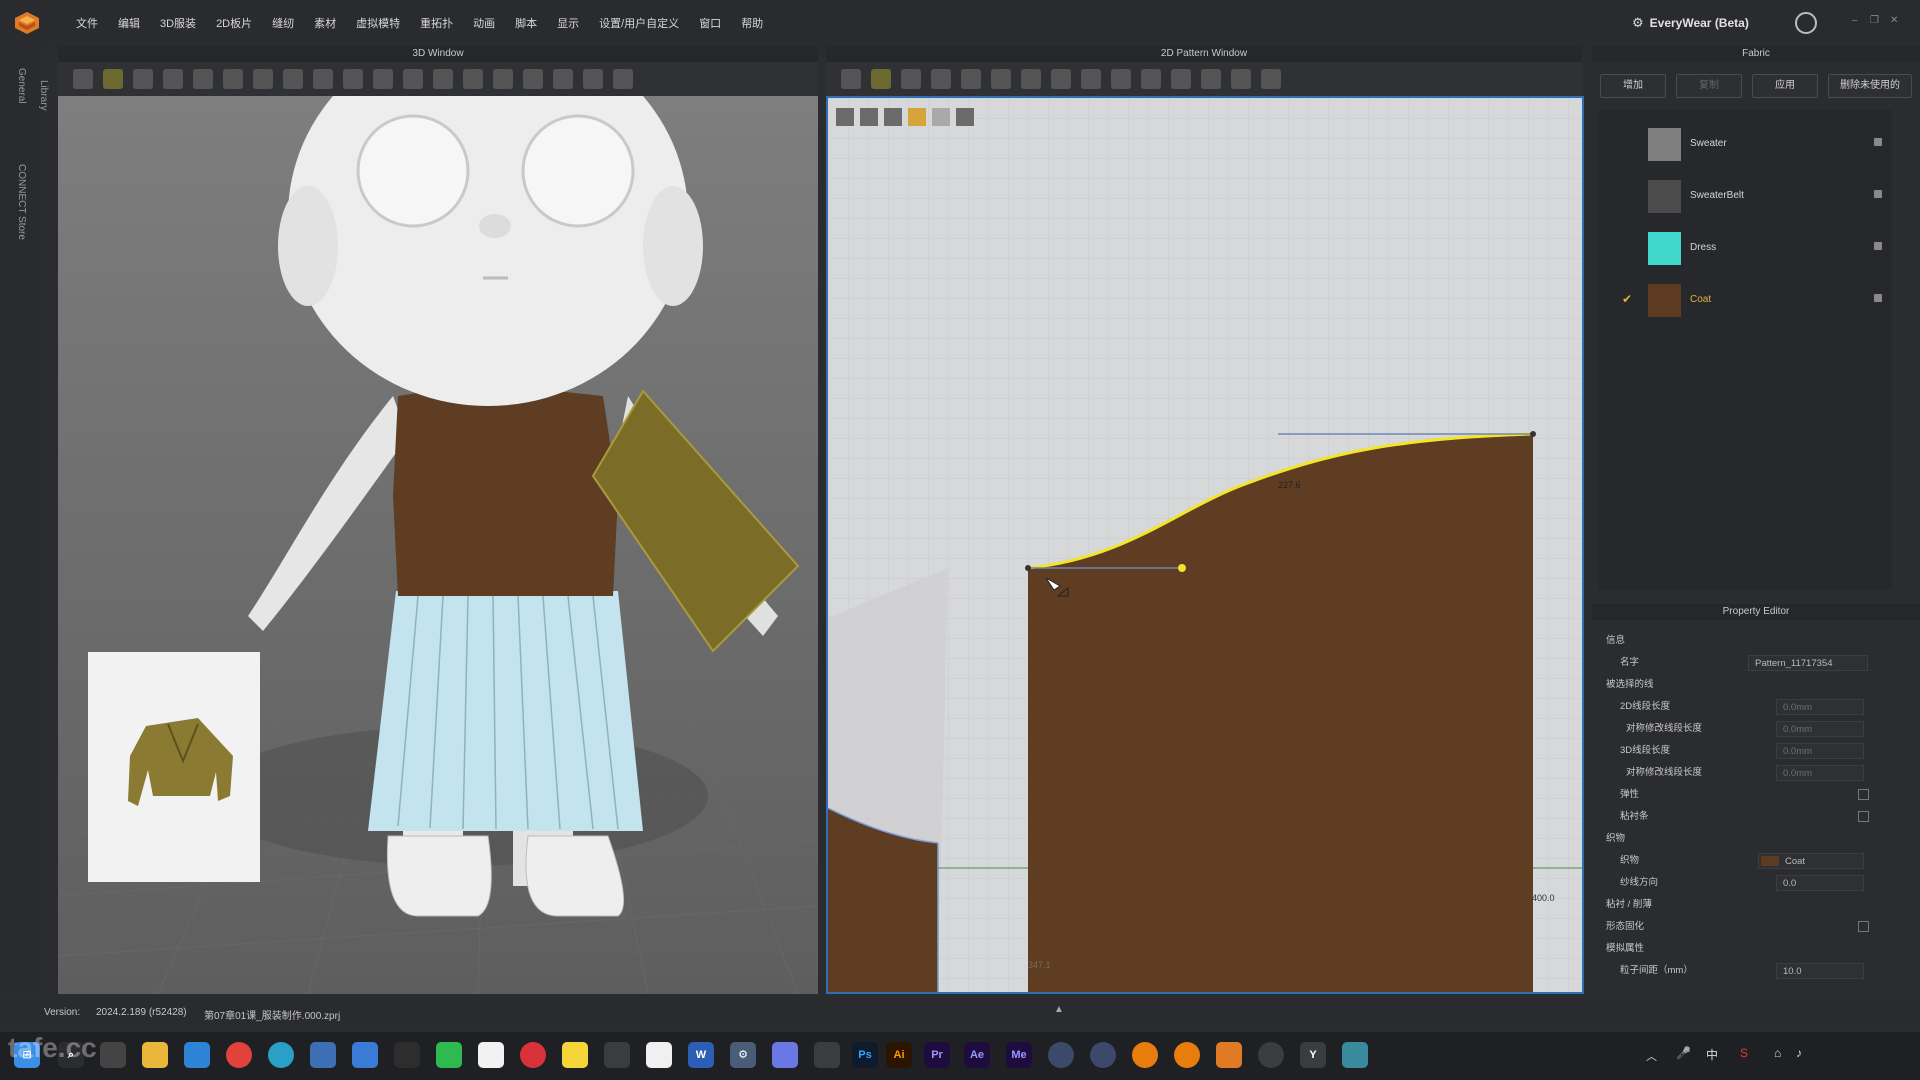 The image size is (1920, 1080). I want to click on wechat-icon, so click(449, 1055).